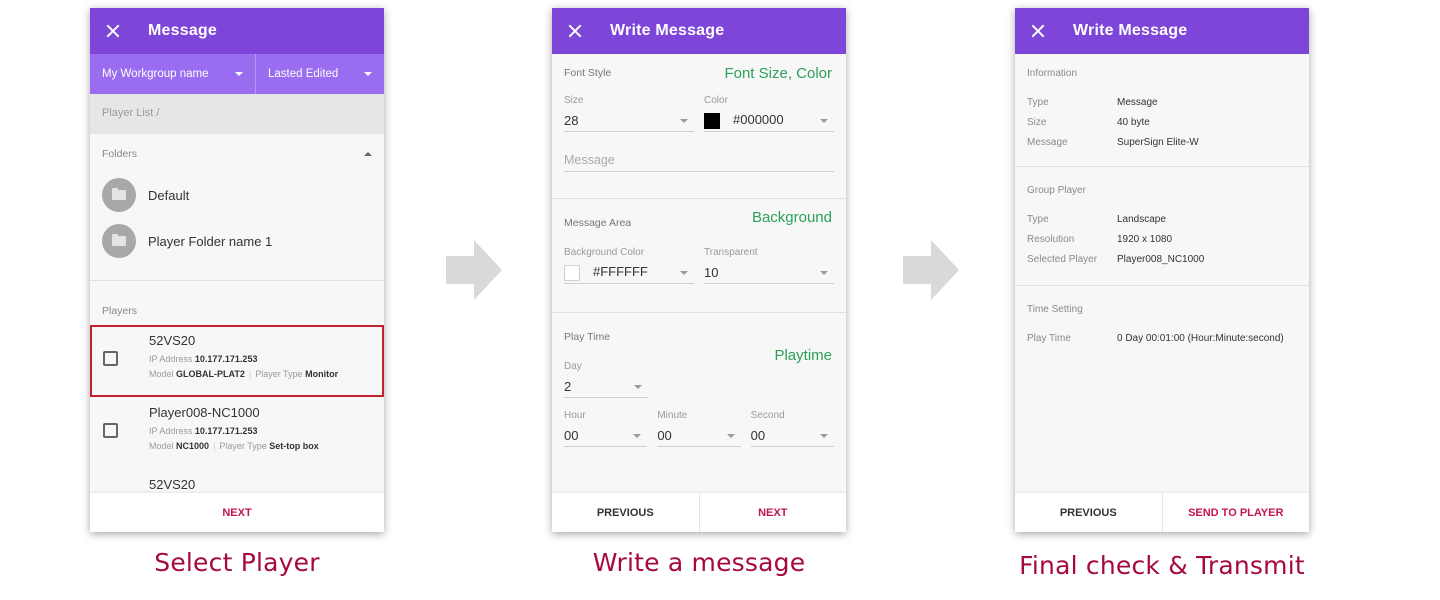  What do you see at coordinates (368, 154) in the screenshot?
I see `chevron-up-icon` at bounding box center [368, 154].